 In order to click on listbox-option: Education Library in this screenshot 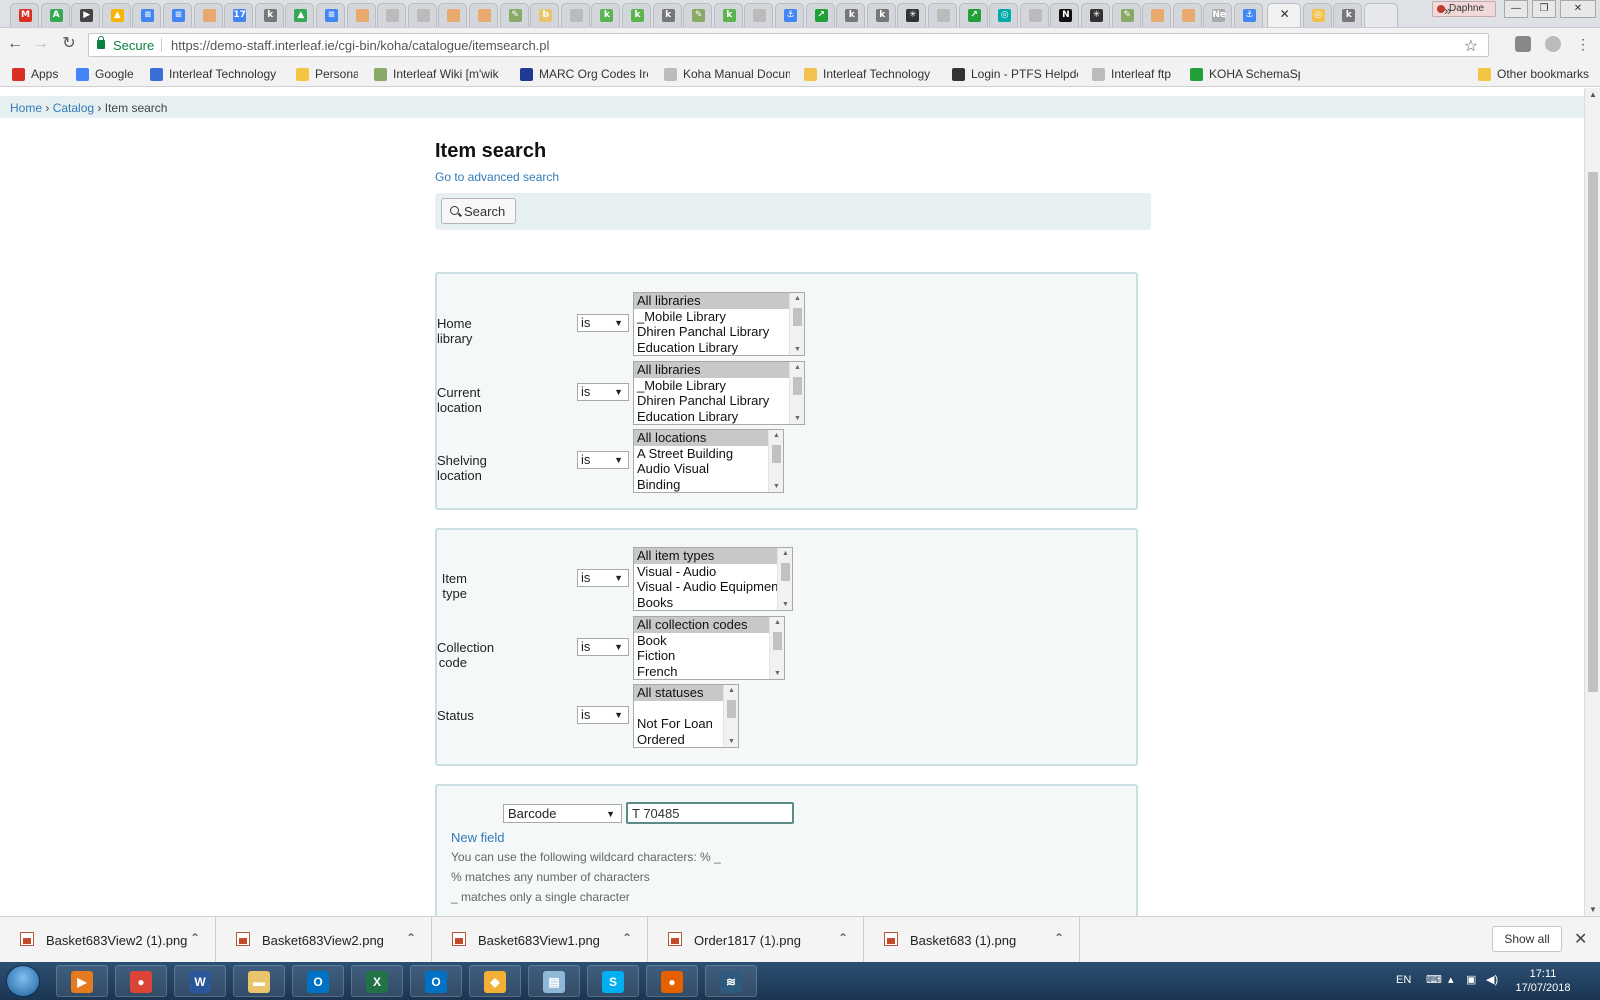, I will do `click(719, 348)`.